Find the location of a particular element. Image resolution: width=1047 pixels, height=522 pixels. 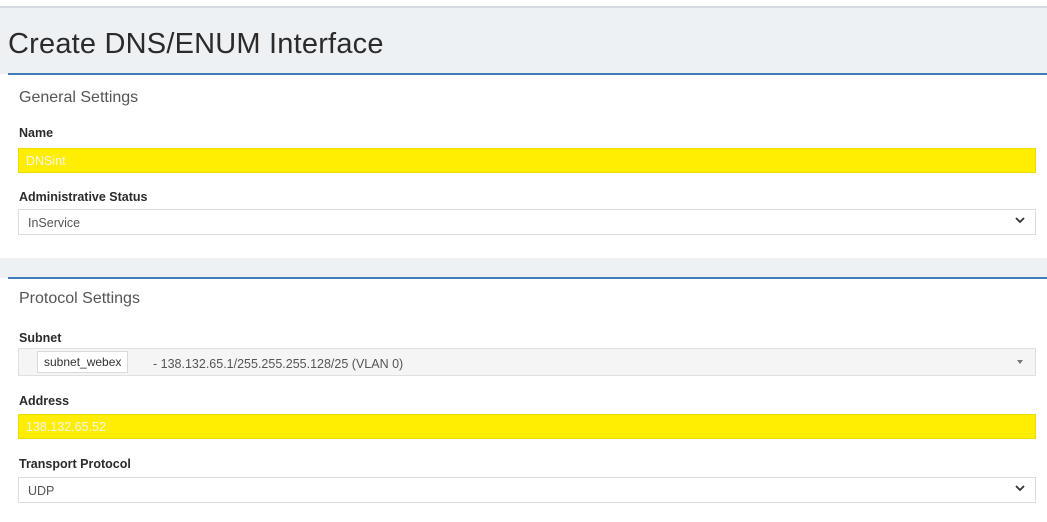

address-input is located at coordinates (527, 426).